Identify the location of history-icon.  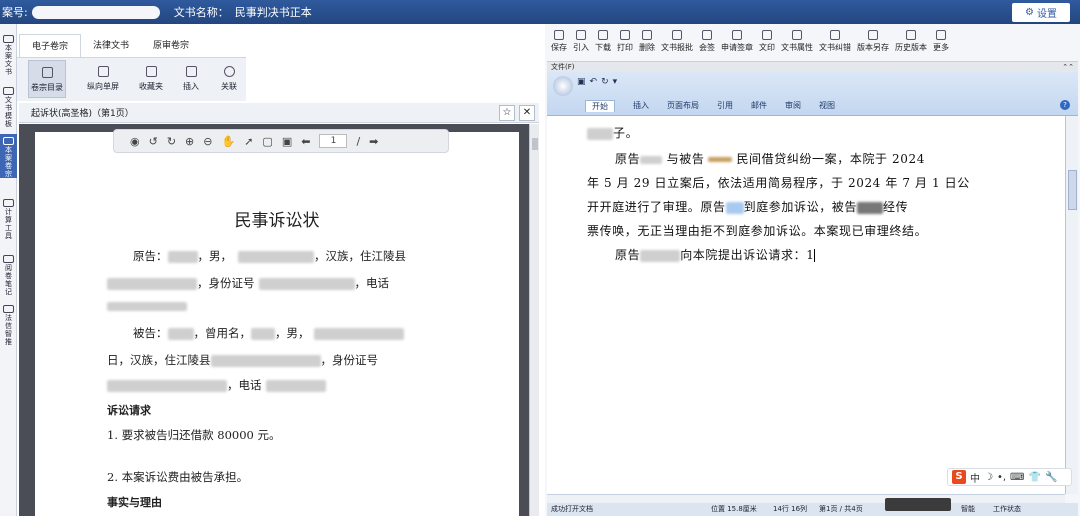
(911, 35).